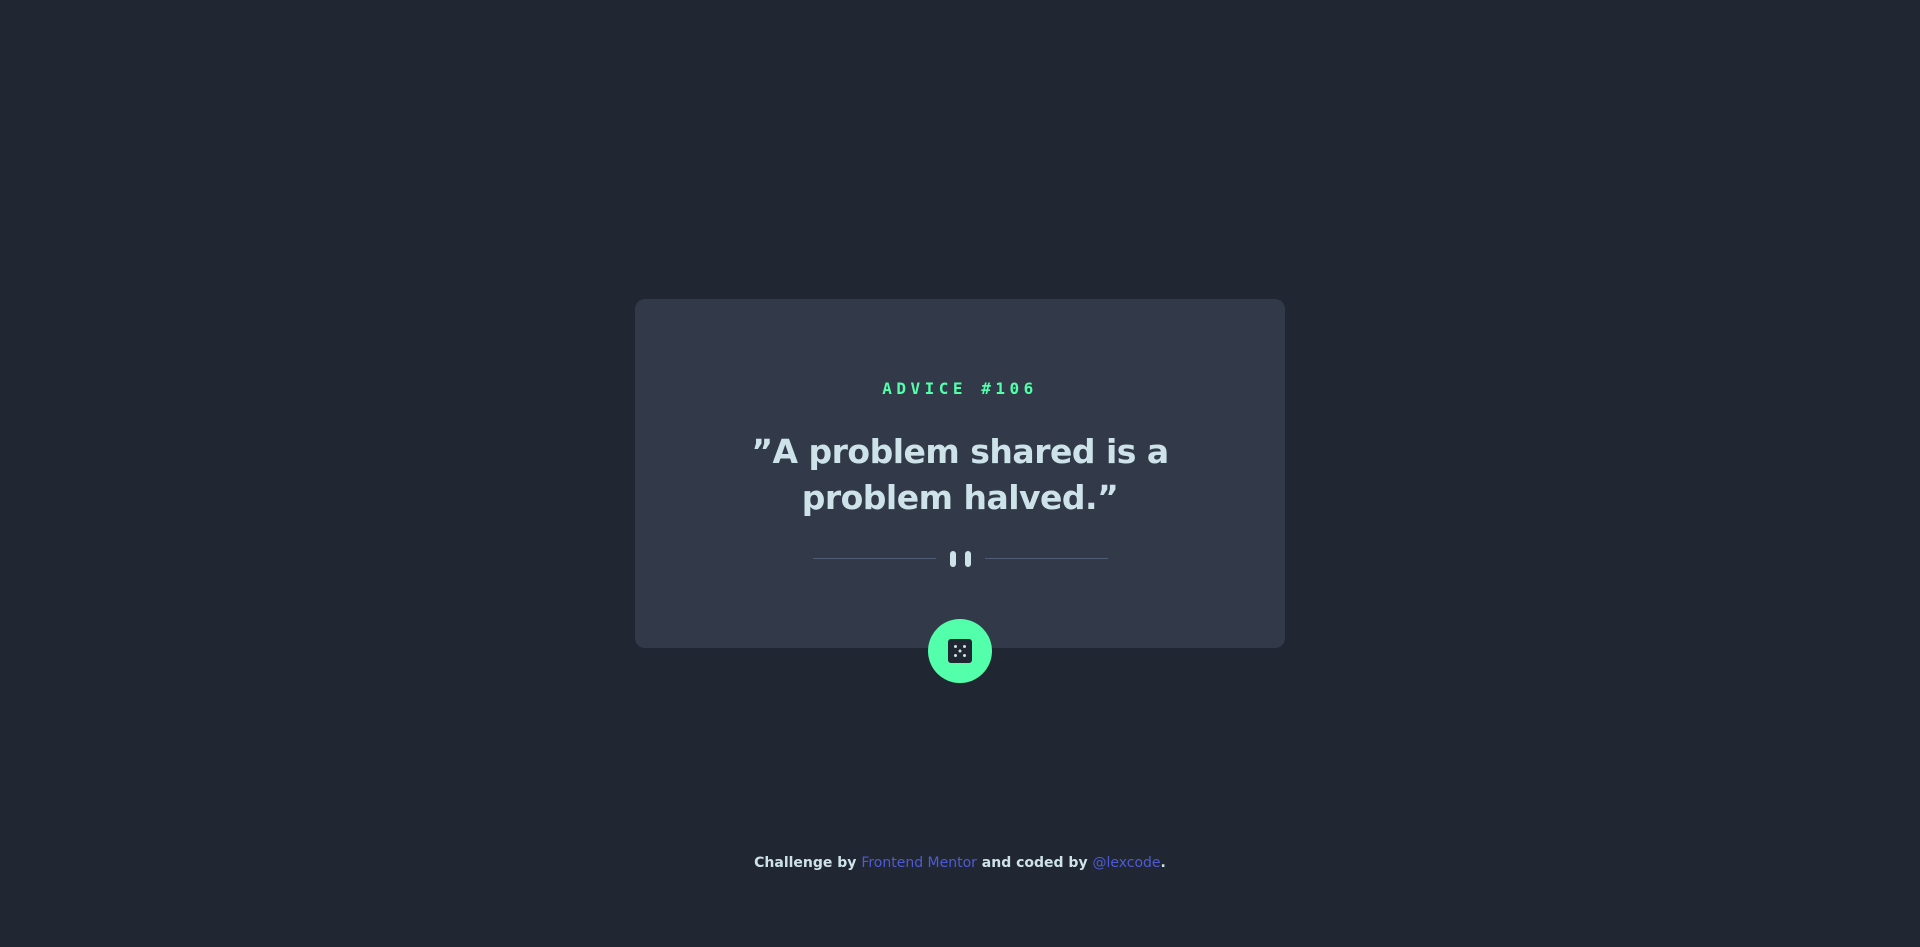 The height and width of the screenshot is (947, 1920). I want to click on pause-icon, so click(960, 559).